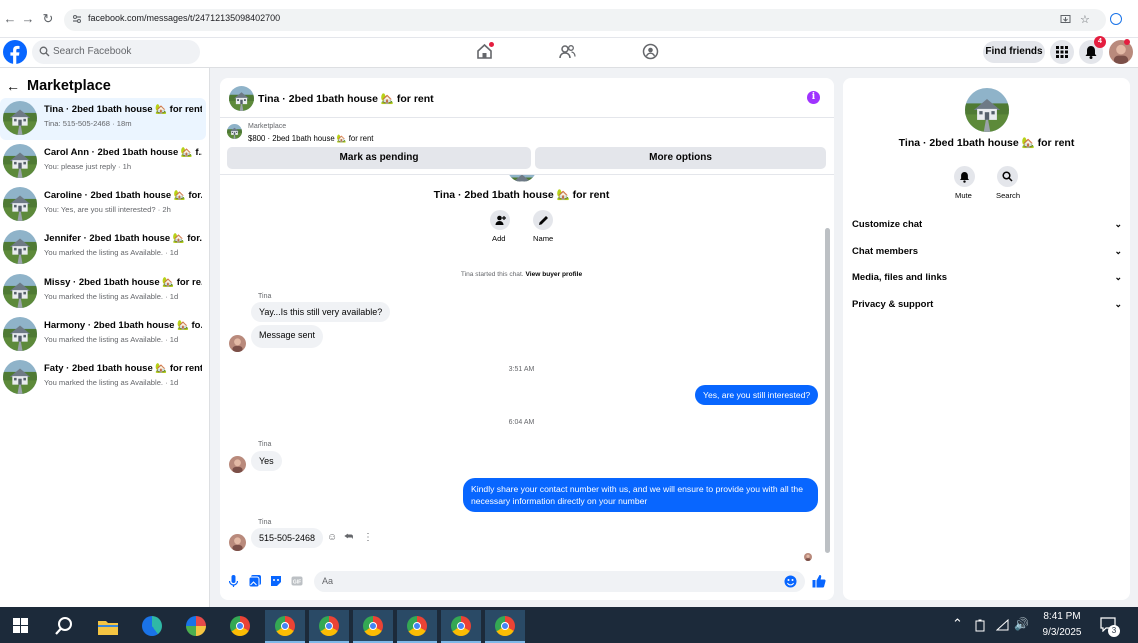 The height and width of the screenshot is (643, 1138). Describe the element at coordinates (240, 626) in the screenshot. I see `chrome-app` at that location.